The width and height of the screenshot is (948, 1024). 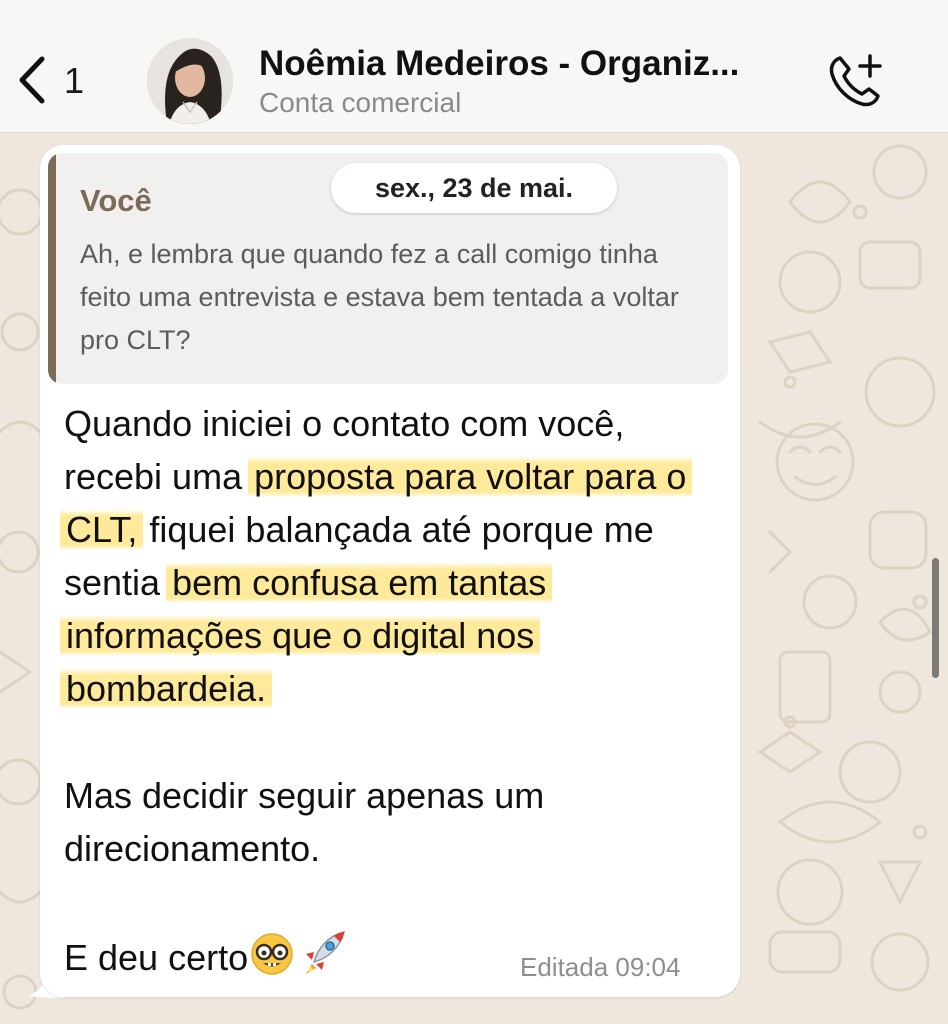 I want to click on unread-count: 1, so click(x=74, y=80).